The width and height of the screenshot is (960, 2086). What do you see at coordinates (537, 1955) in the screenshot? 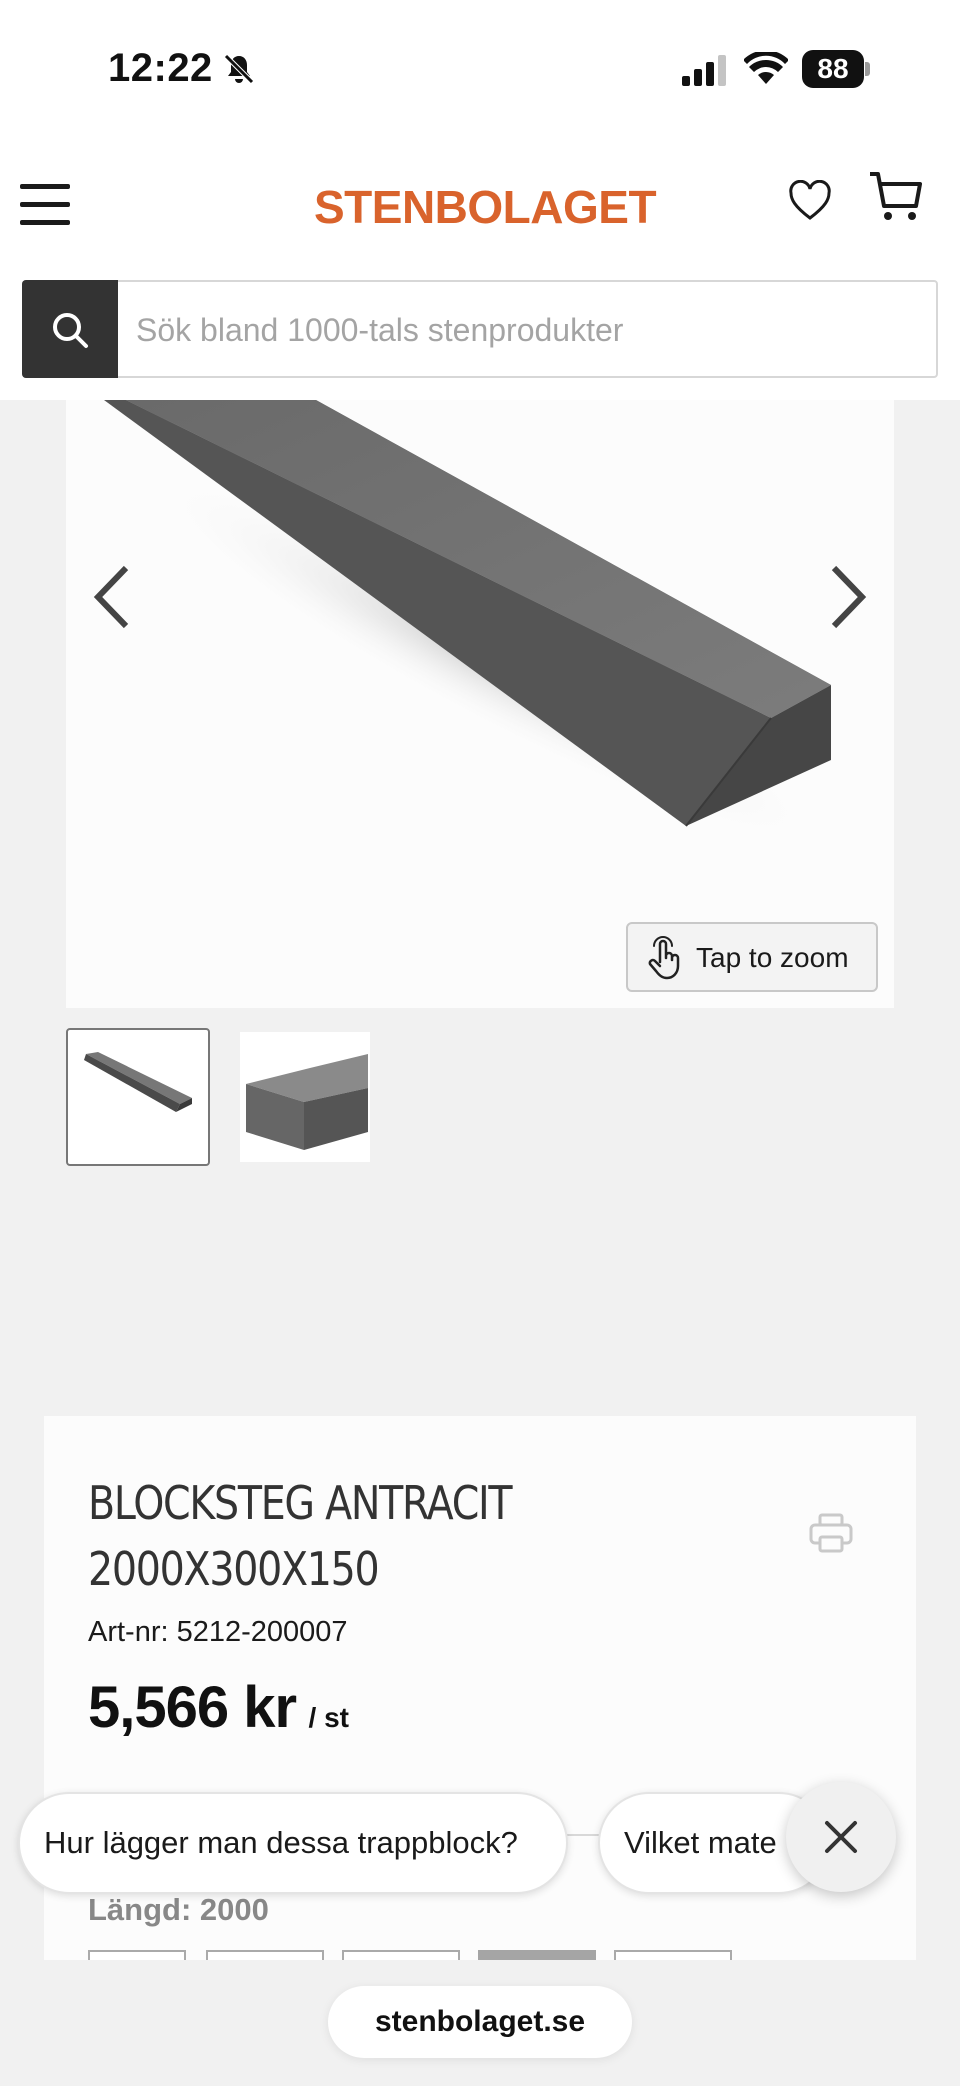
I see `length-option-selected` at bounding box center [537, 1955].